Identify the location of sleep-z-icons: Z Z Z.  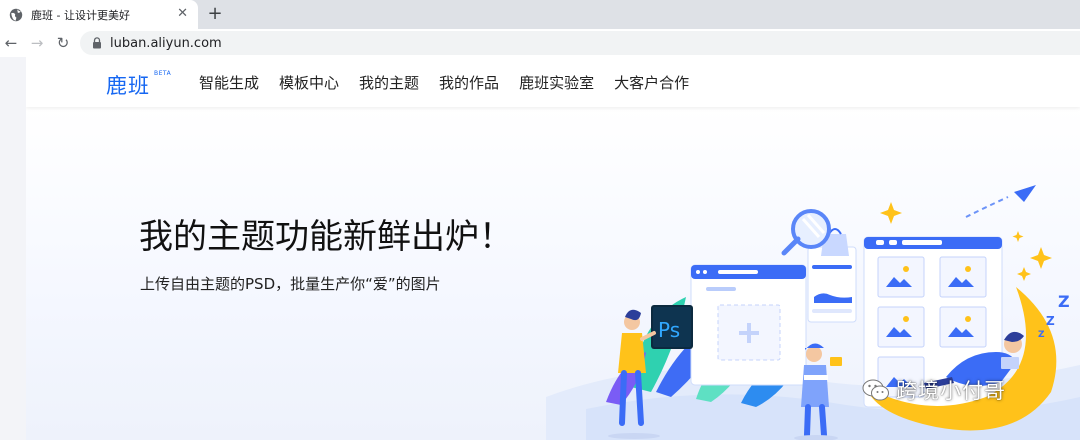
(1054, 316).